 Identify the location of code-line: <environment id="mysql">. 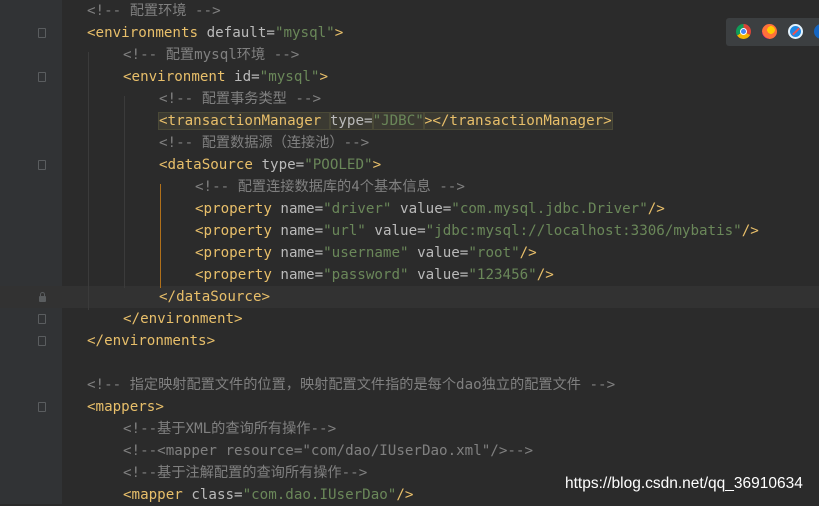
(409, 77).